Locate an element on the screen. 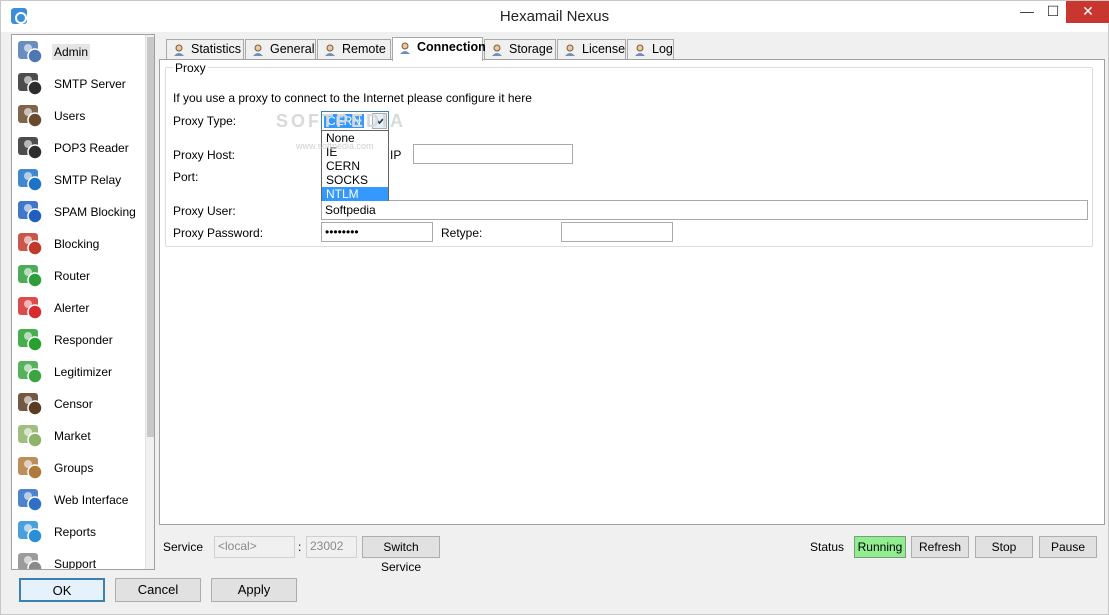  sidebar-item-blocking: Blocking is located at coordinates (78, 244).